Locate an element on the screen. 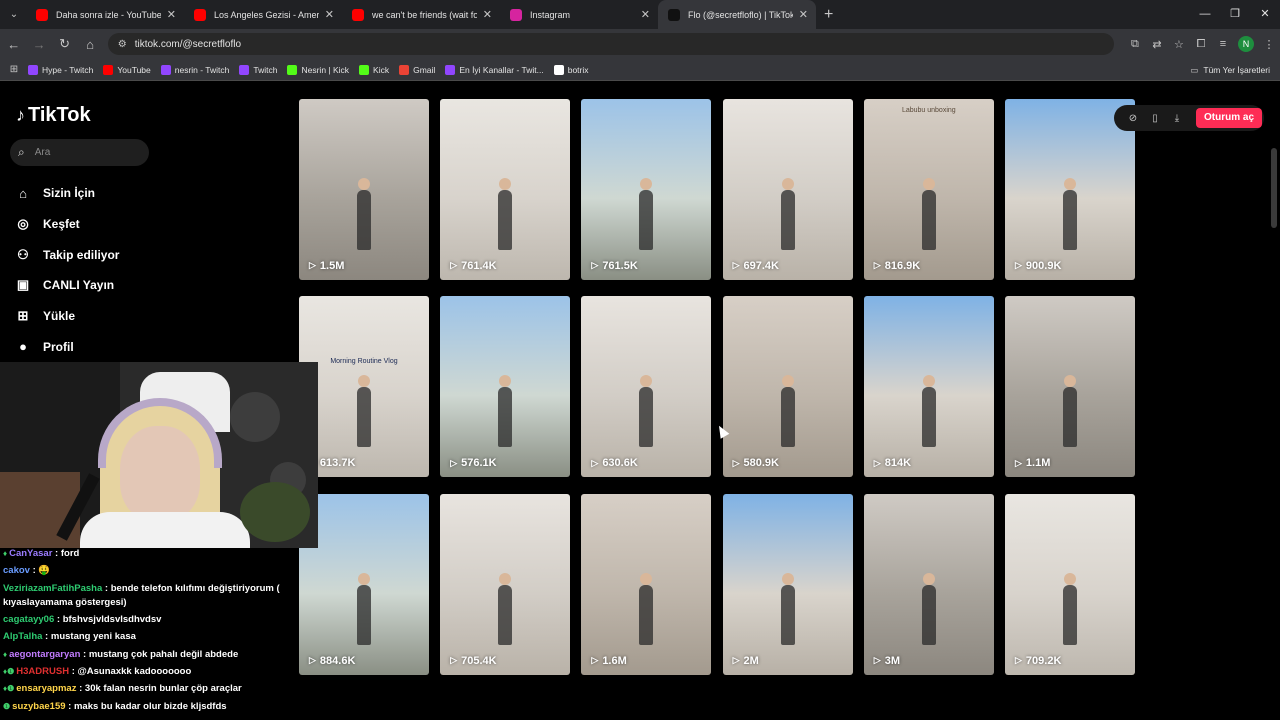 Image resolution: width=1280 pixels, height=720 pixels. close-window-icon: ✕ is located at coordinates (1265, 14).